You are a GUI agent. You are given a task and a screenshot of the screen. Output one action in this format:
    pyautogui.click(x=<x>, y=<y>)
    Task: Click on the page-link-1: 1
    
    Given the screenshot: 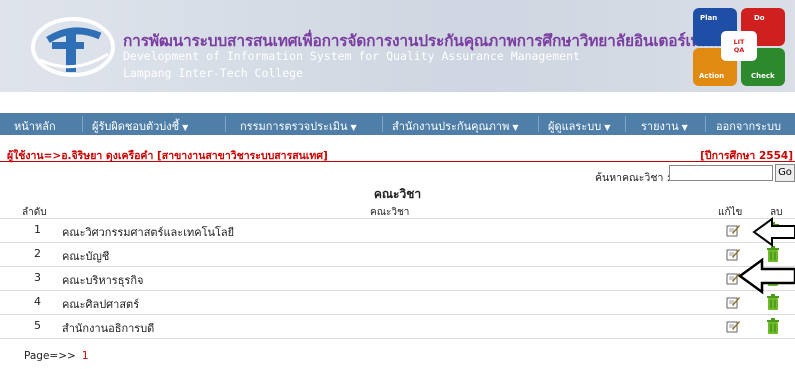 What is the action you would take?
    pyautogui.click(x=85, y=356)
    